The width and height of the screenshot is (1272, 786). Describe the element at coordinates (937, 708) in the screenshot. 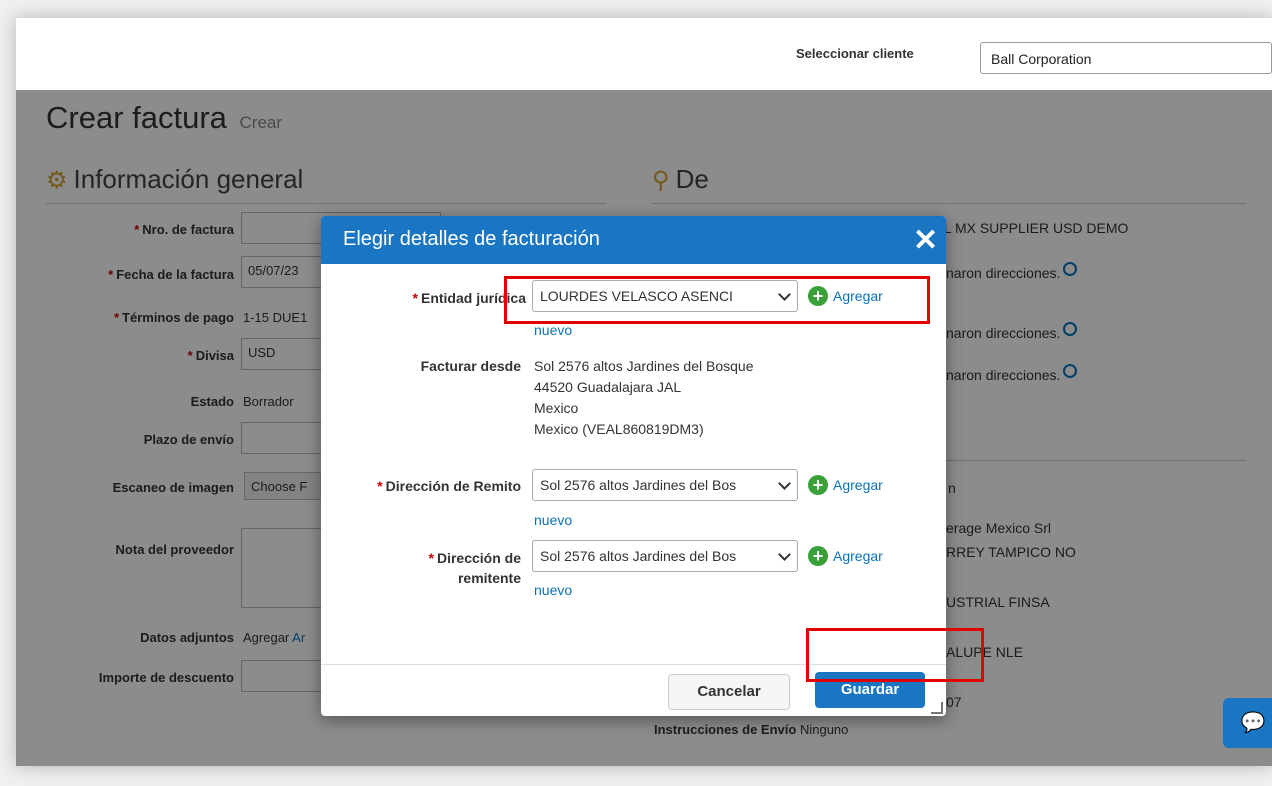

I see `resize-handle` at that location.